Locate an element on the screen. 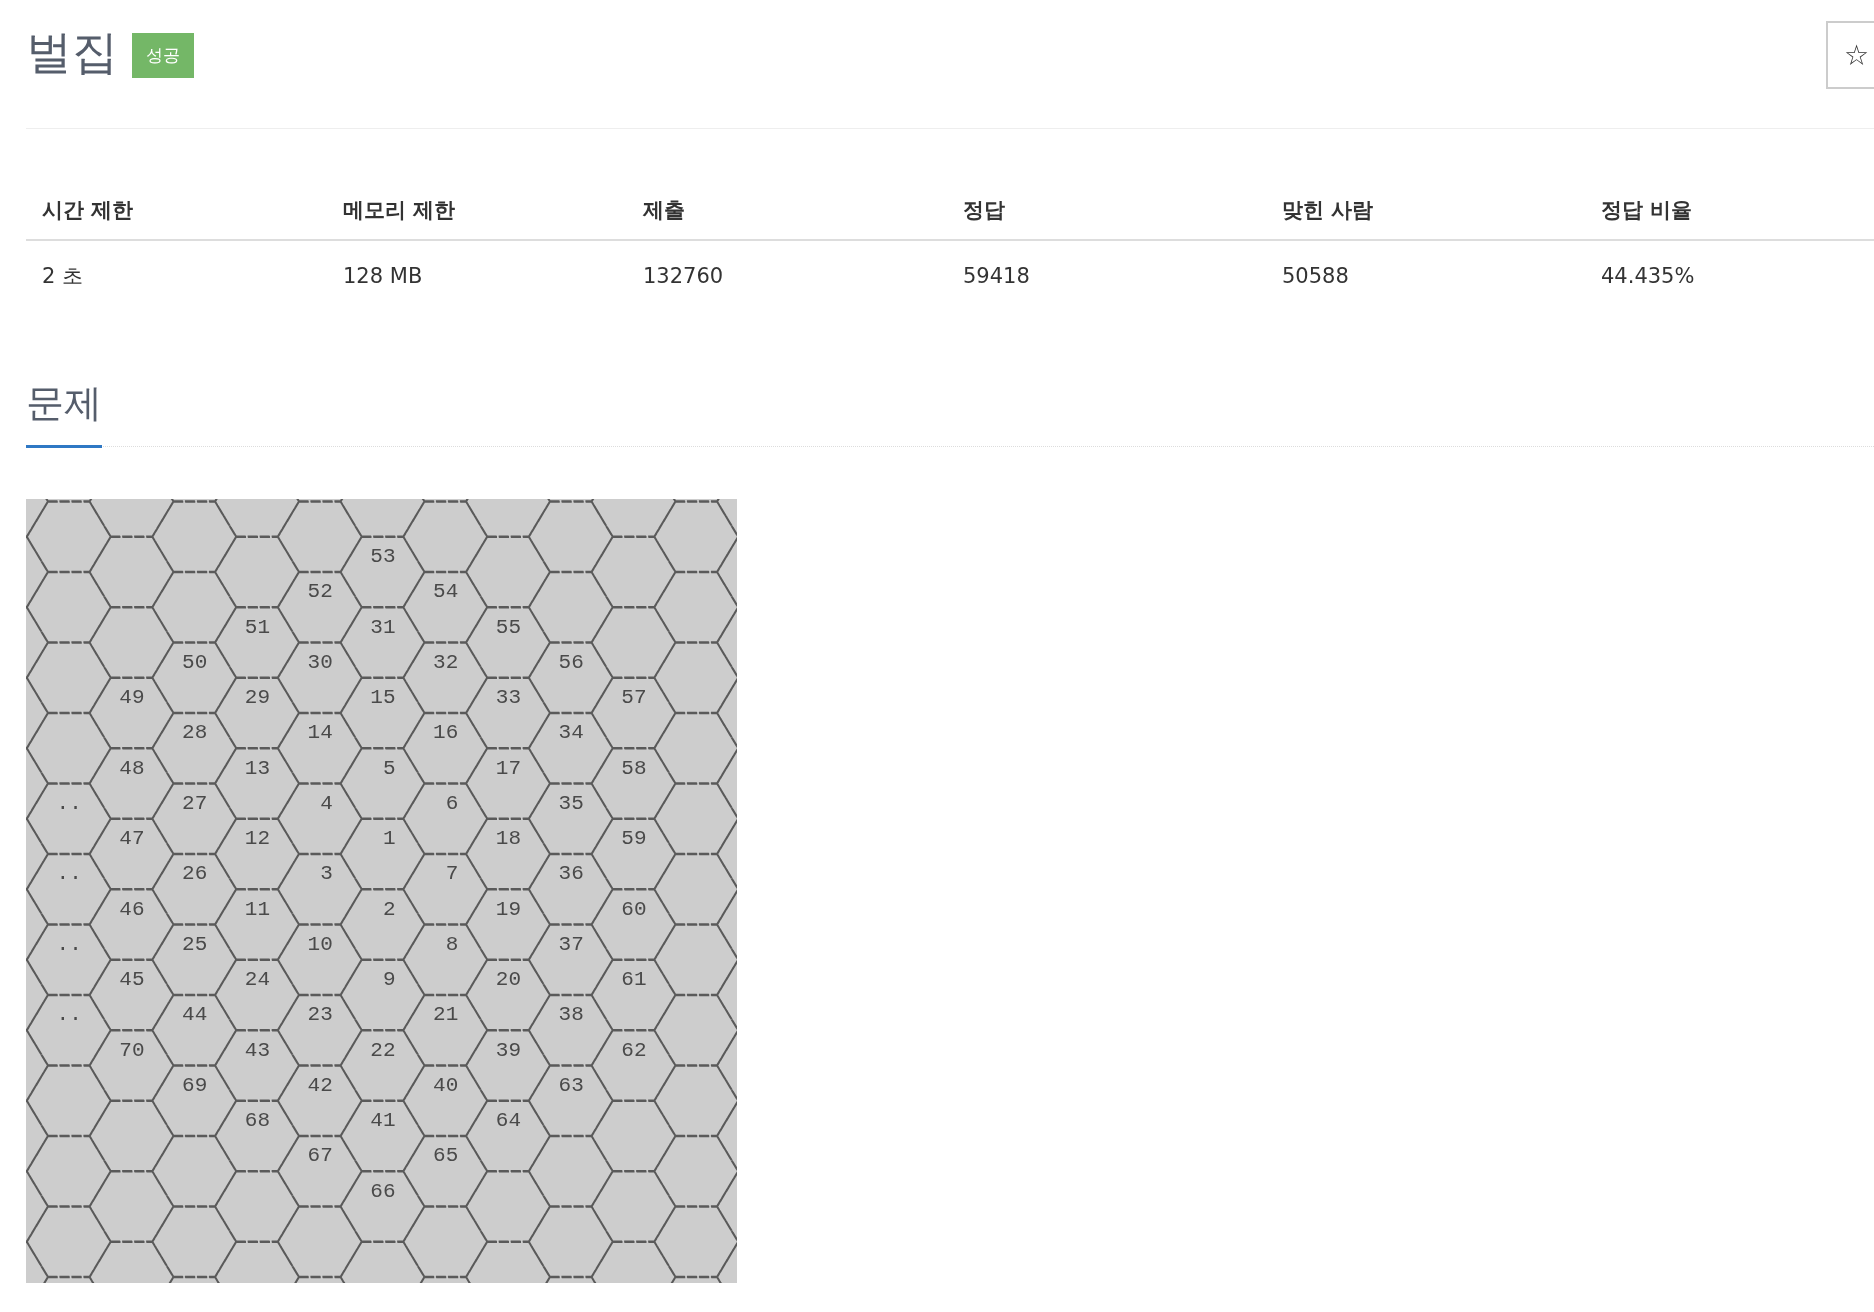  cell-number: 24 is located at coordinates (257, 979).